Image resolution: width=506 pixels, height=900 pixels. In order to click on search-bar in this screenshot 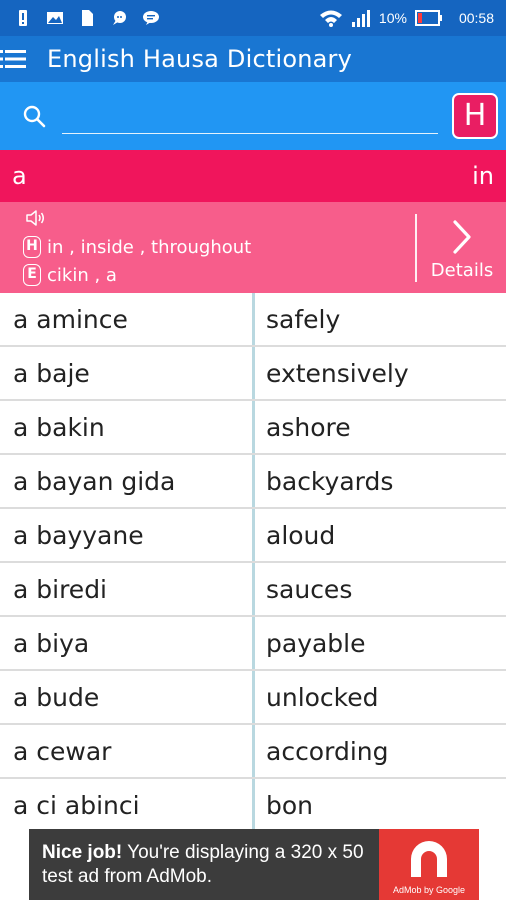, I will do `click(253, 116)`.